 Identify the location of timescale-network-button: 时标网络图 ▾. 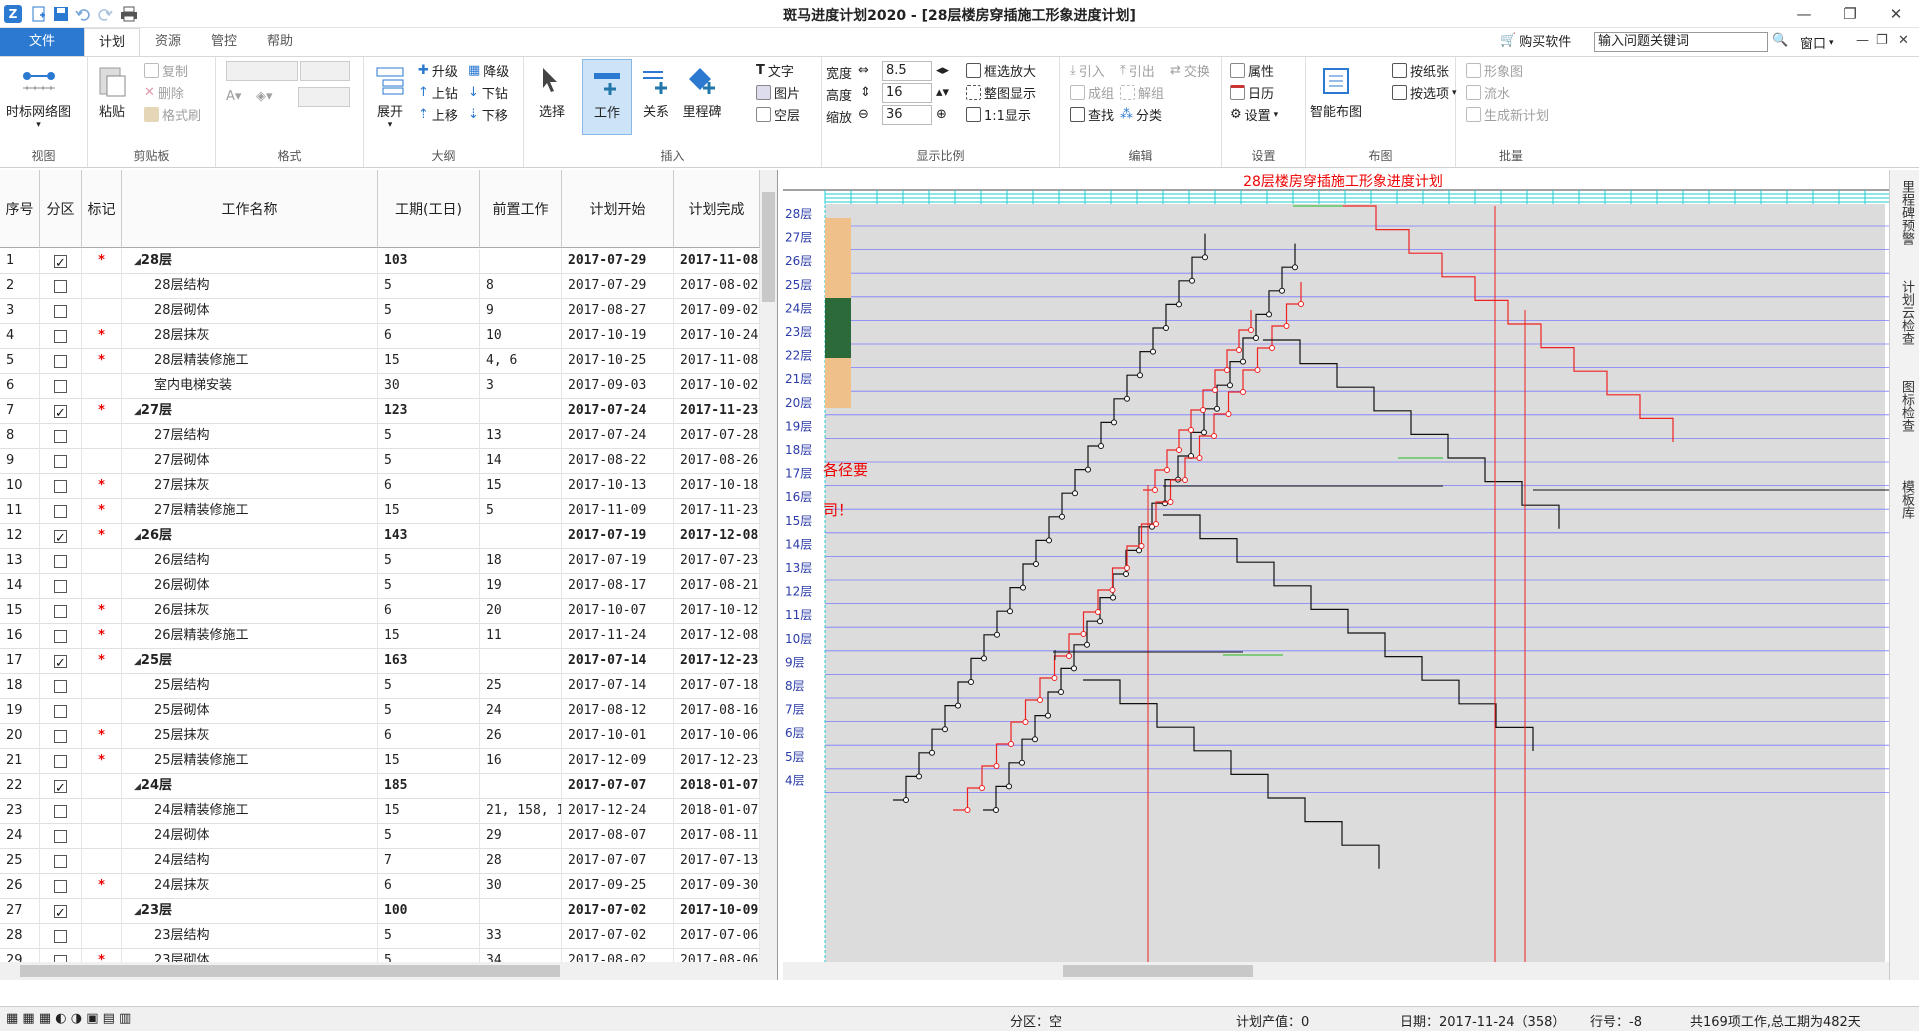
(38, 95).